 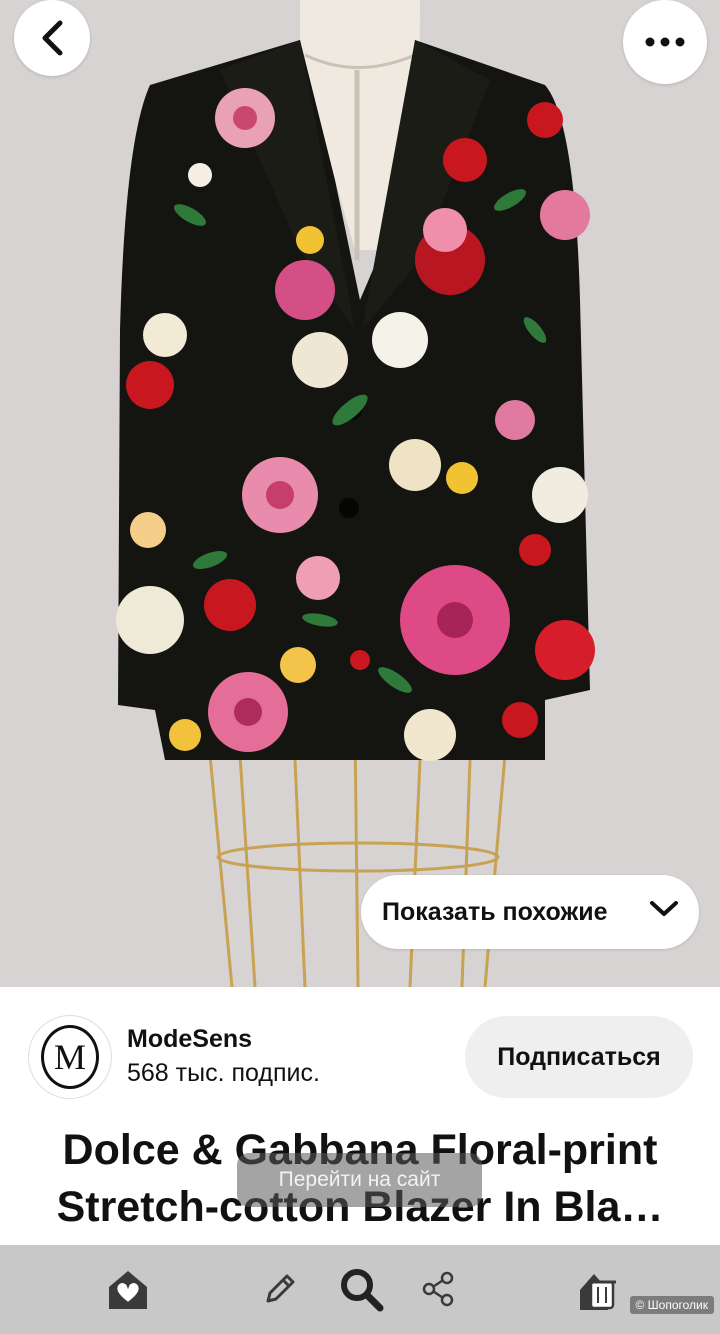 I want to click on pencil-icon, so click(x=280, y=1288).